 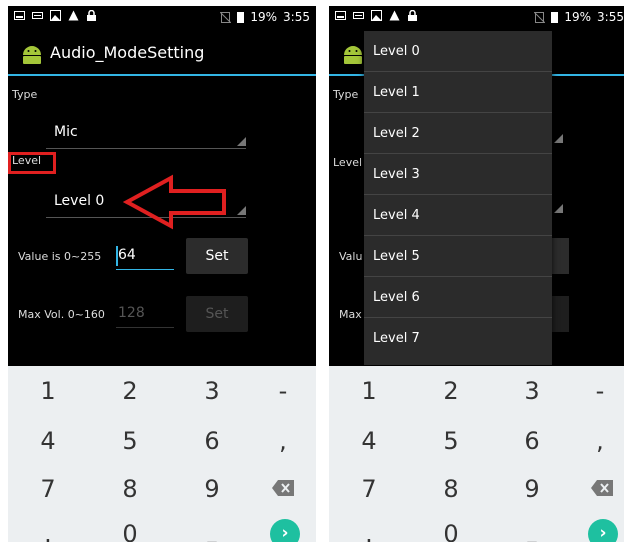 What do you see at coordinates (458, 92) in the screenshot?
I see `dropdown-item-level-1: Level 1` at bounding box center [458, 92].